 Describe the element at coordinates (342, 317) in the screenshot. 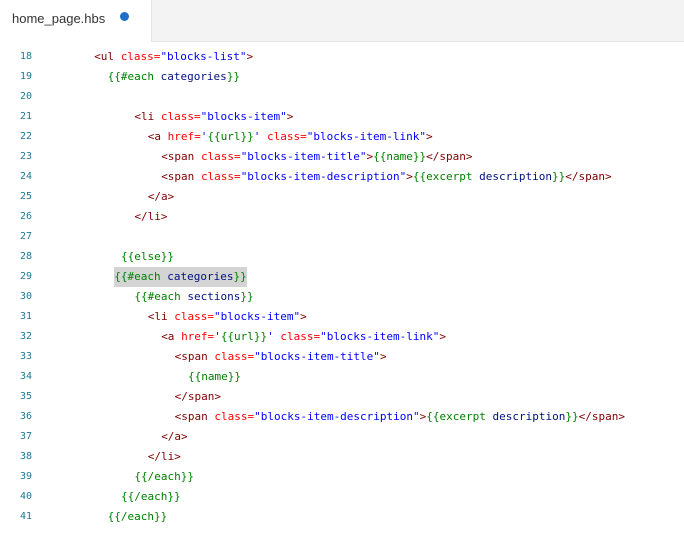

I see `code-line: 31 <li class="blocks-item">` at that location.